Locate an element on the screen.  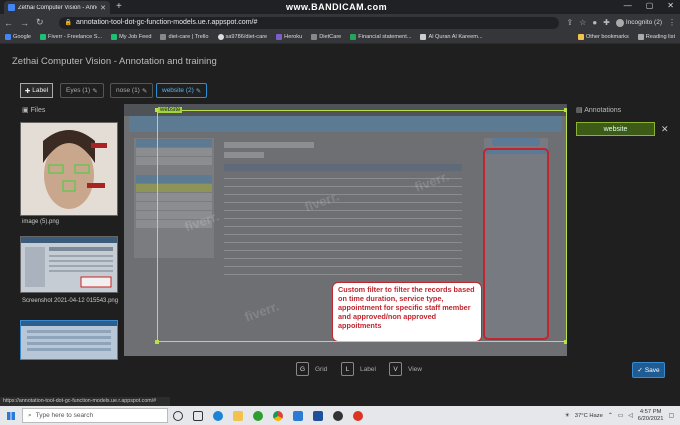
files-heading: ▣ Files is located at coordinates (34, 110).